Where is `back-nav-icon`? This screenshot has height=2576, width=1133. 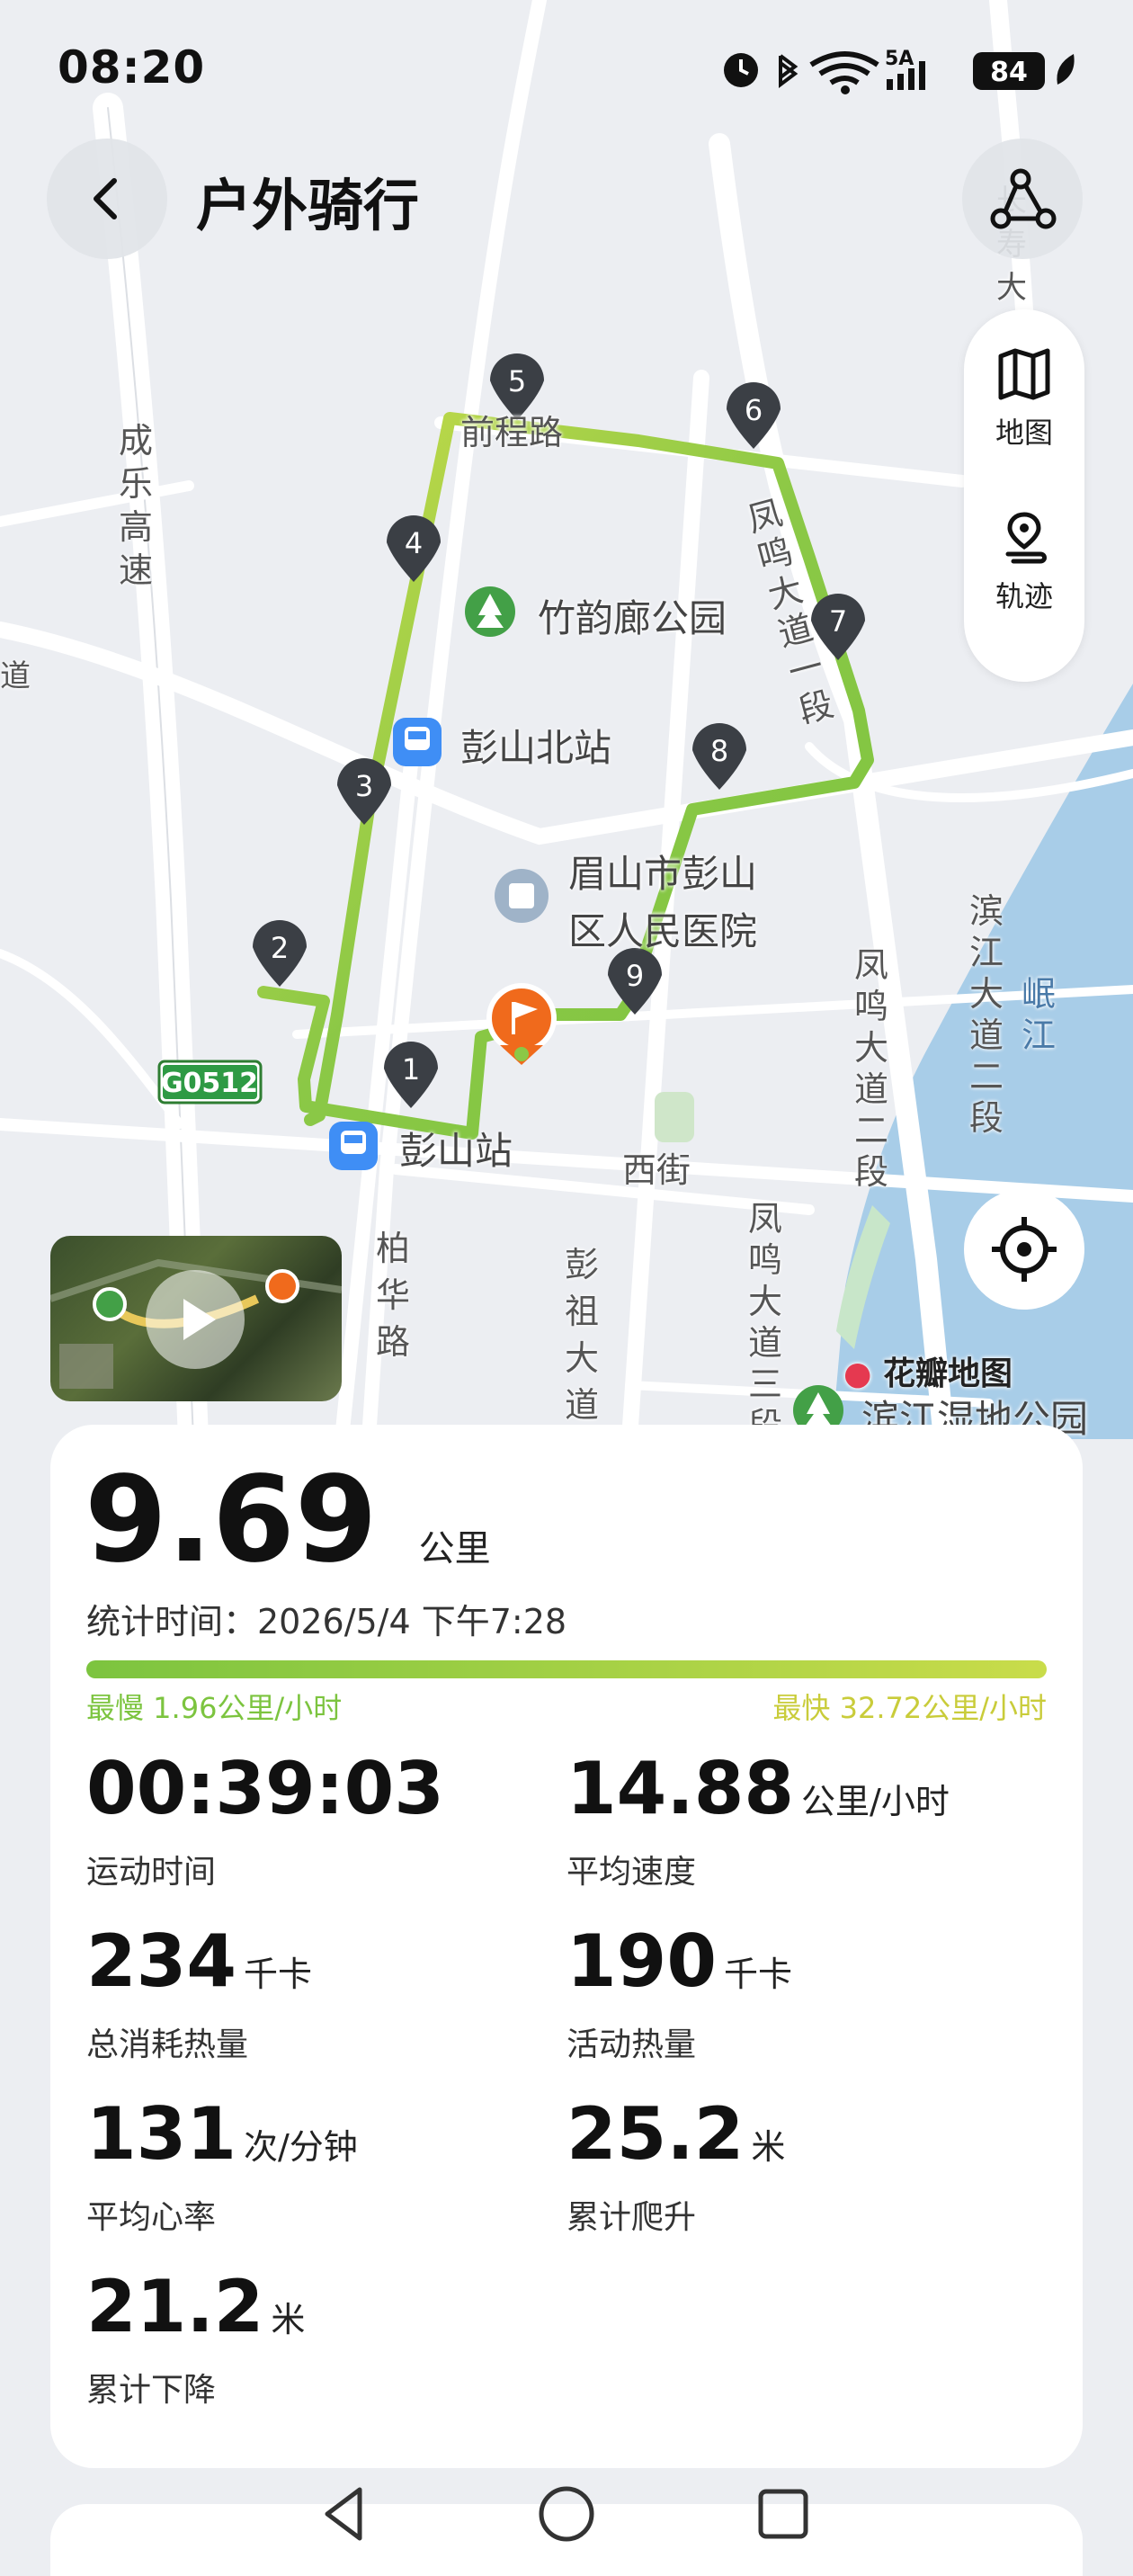 back-nav-icon is located at coordinates (346, 2513).